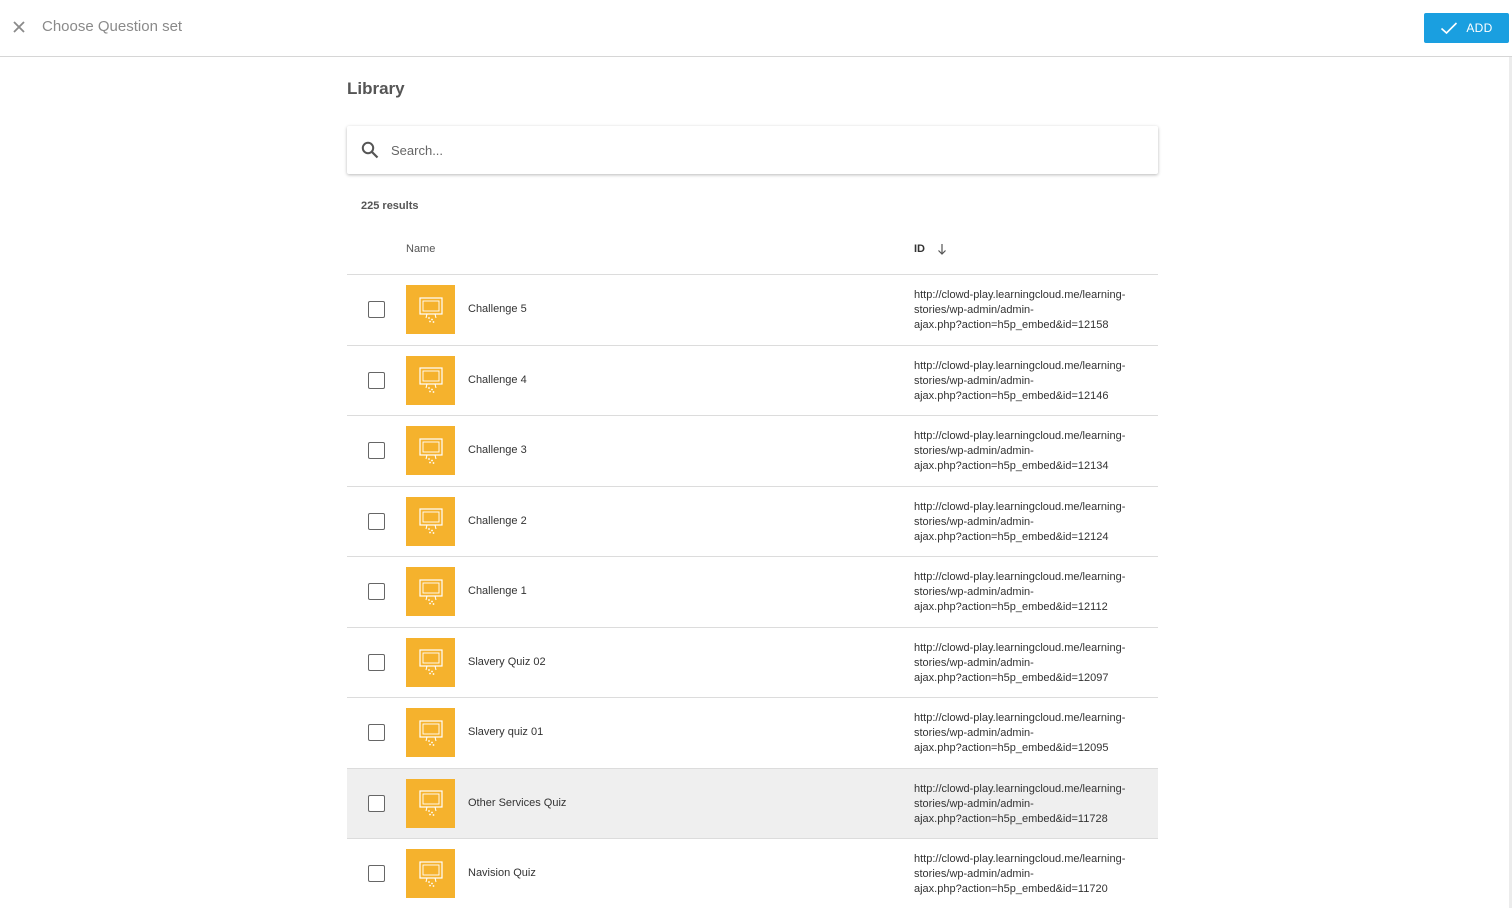 This screenshot has width=1512, height=908. What do you see at coordinates (1011, 466) in the screenshot?
I see `id-line: ajax.php?action=h5p_embed&id=12134` at bounding box center [1011, 466].